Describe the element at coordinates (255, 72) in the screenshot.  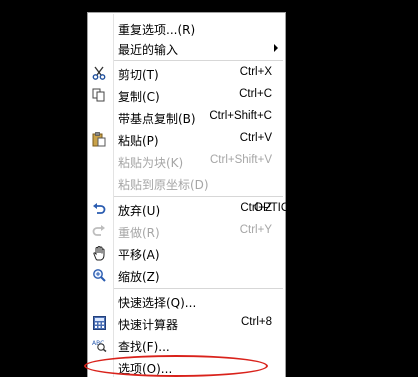
I see `menu-item-shortcut: Ctrl+X` at that location.